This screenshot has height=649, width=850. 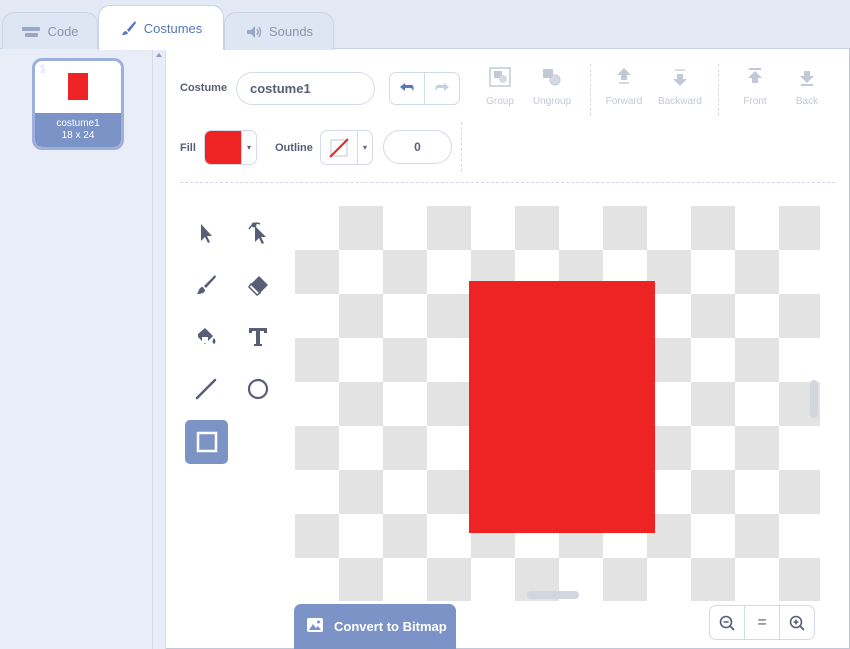 What do you see at coordinates (305, 88) in the screenshot?
I see `costume-name-input` at bounding box center [305, 88].